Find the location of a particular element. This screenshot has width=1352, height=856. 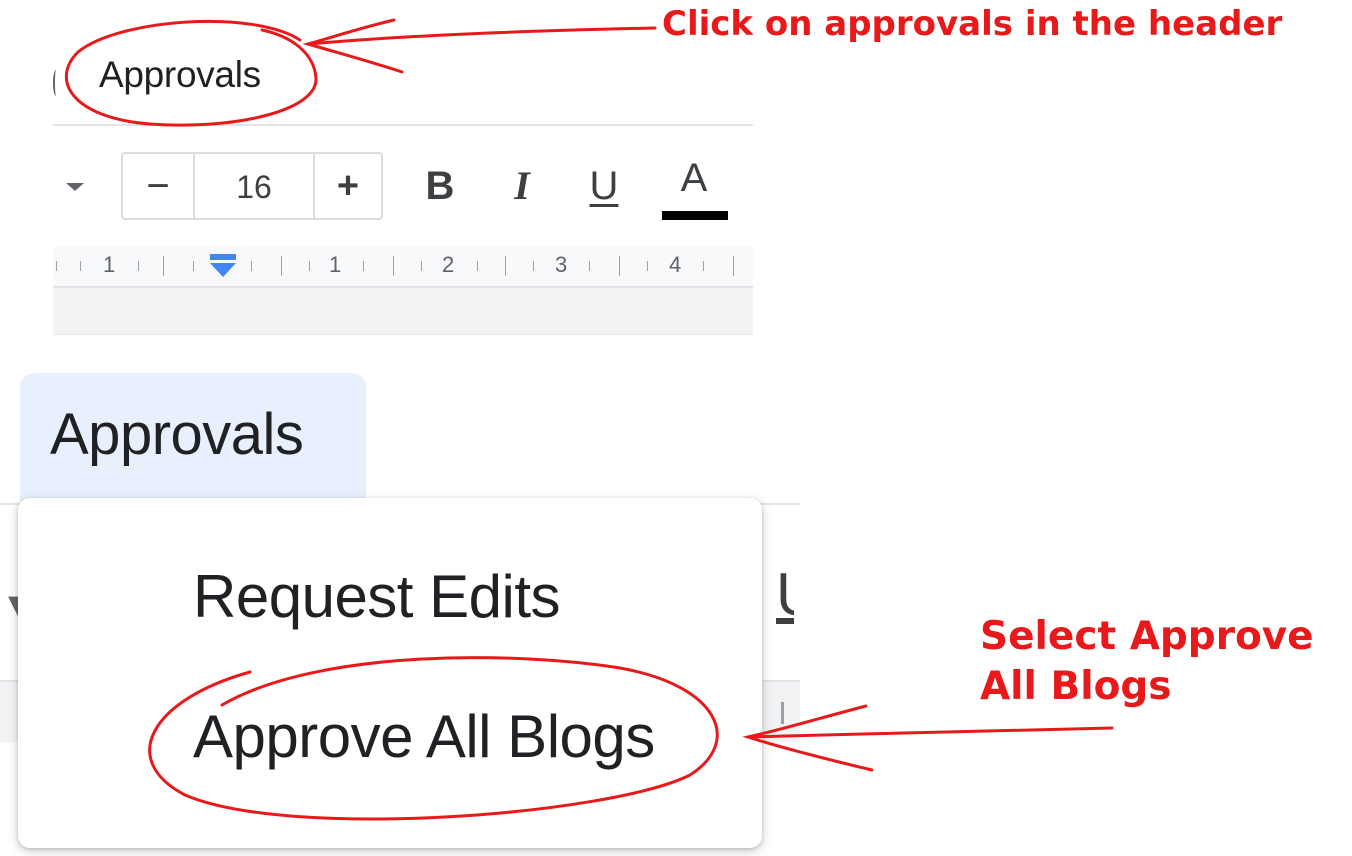

menu-item-request-edits: Request Edits is located at coordinates (390, 598).